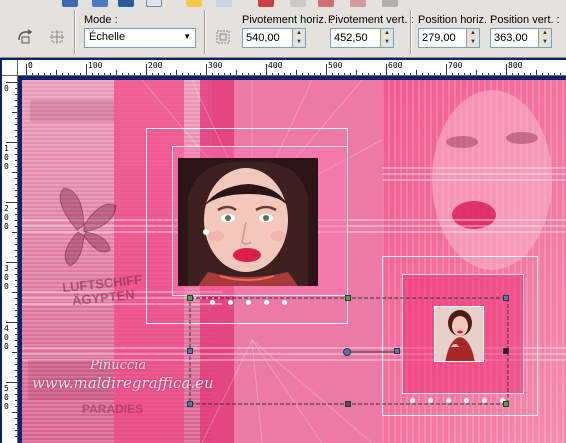  I want to click on vertical-ruler: 0100200300400500, so click(10, 259).